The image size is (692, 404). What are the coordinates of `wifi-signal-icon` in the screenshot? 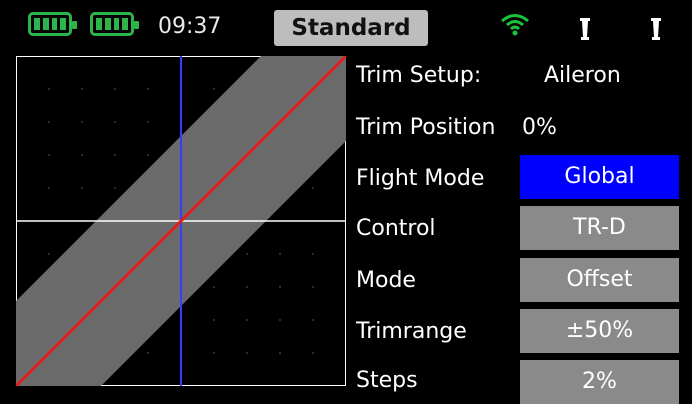 It's located at (515, 25).